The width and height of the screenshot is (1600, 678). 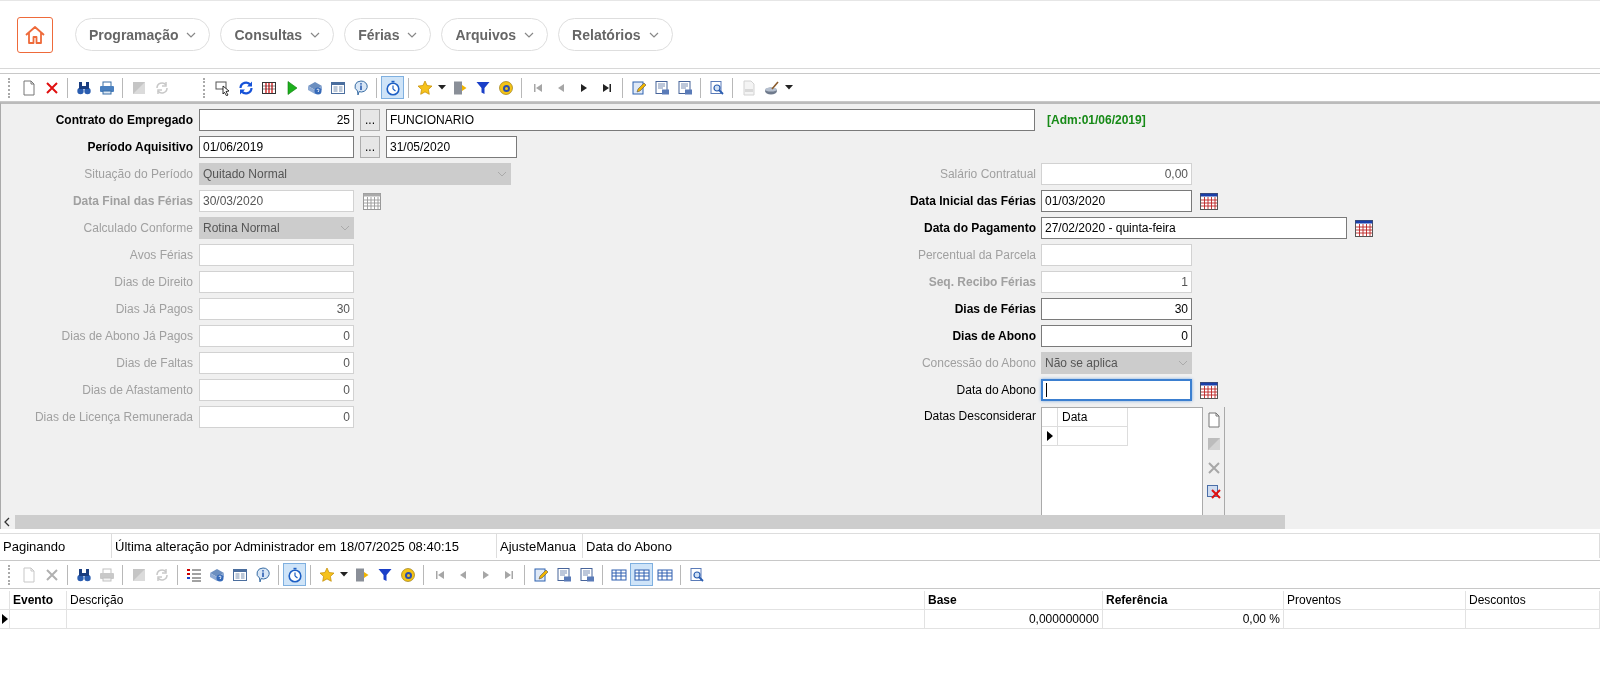 What do you see at coordinates (38, 600) in the screenshot?
I see `column-header: Evento` at bounding box center [38, 600].